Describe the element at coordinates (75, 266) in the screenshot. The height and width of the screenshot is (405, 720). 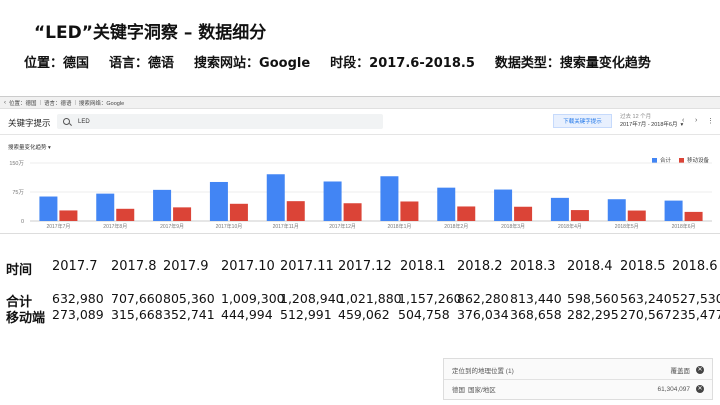
I see `month-cell: 2017.7` at that location.